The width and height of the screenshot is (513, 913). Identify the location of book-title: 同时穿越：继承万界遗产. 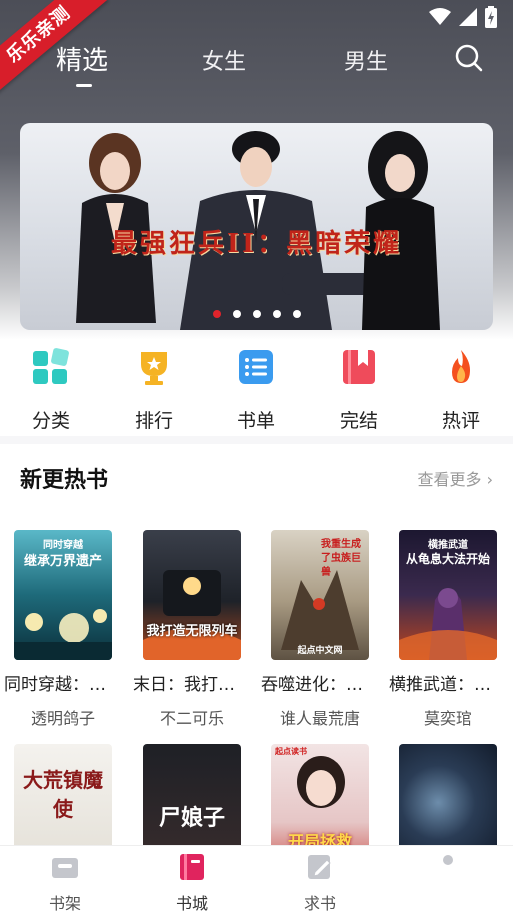
(63, 685).